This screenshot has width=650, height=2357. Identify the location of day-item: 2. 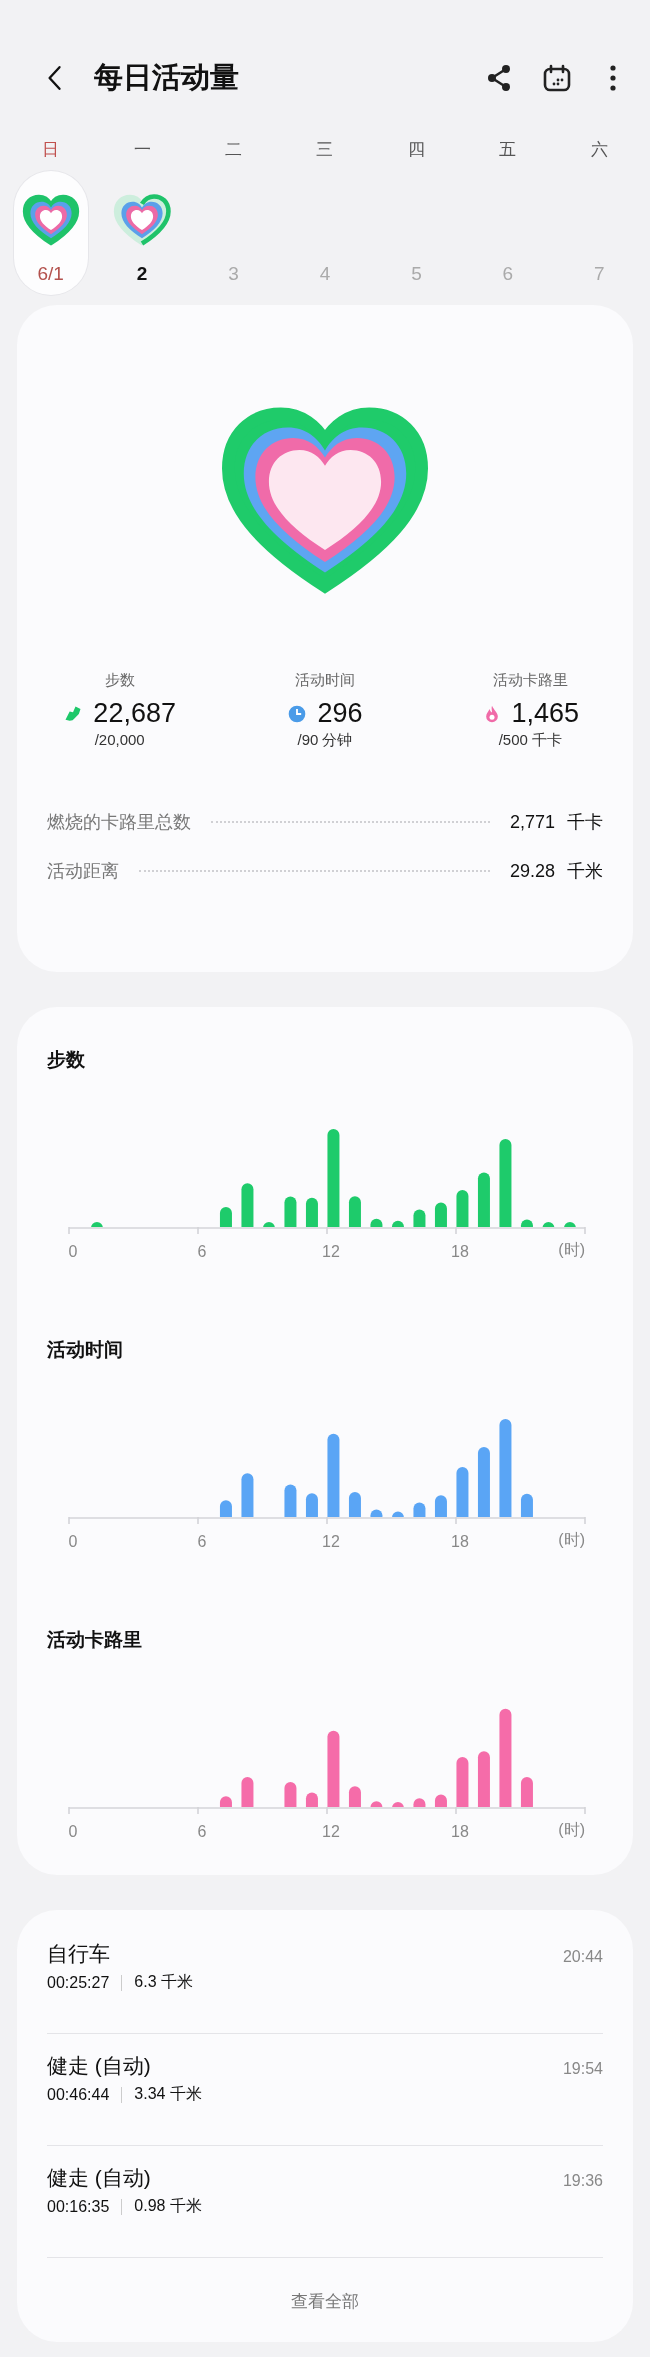
(142, 233).